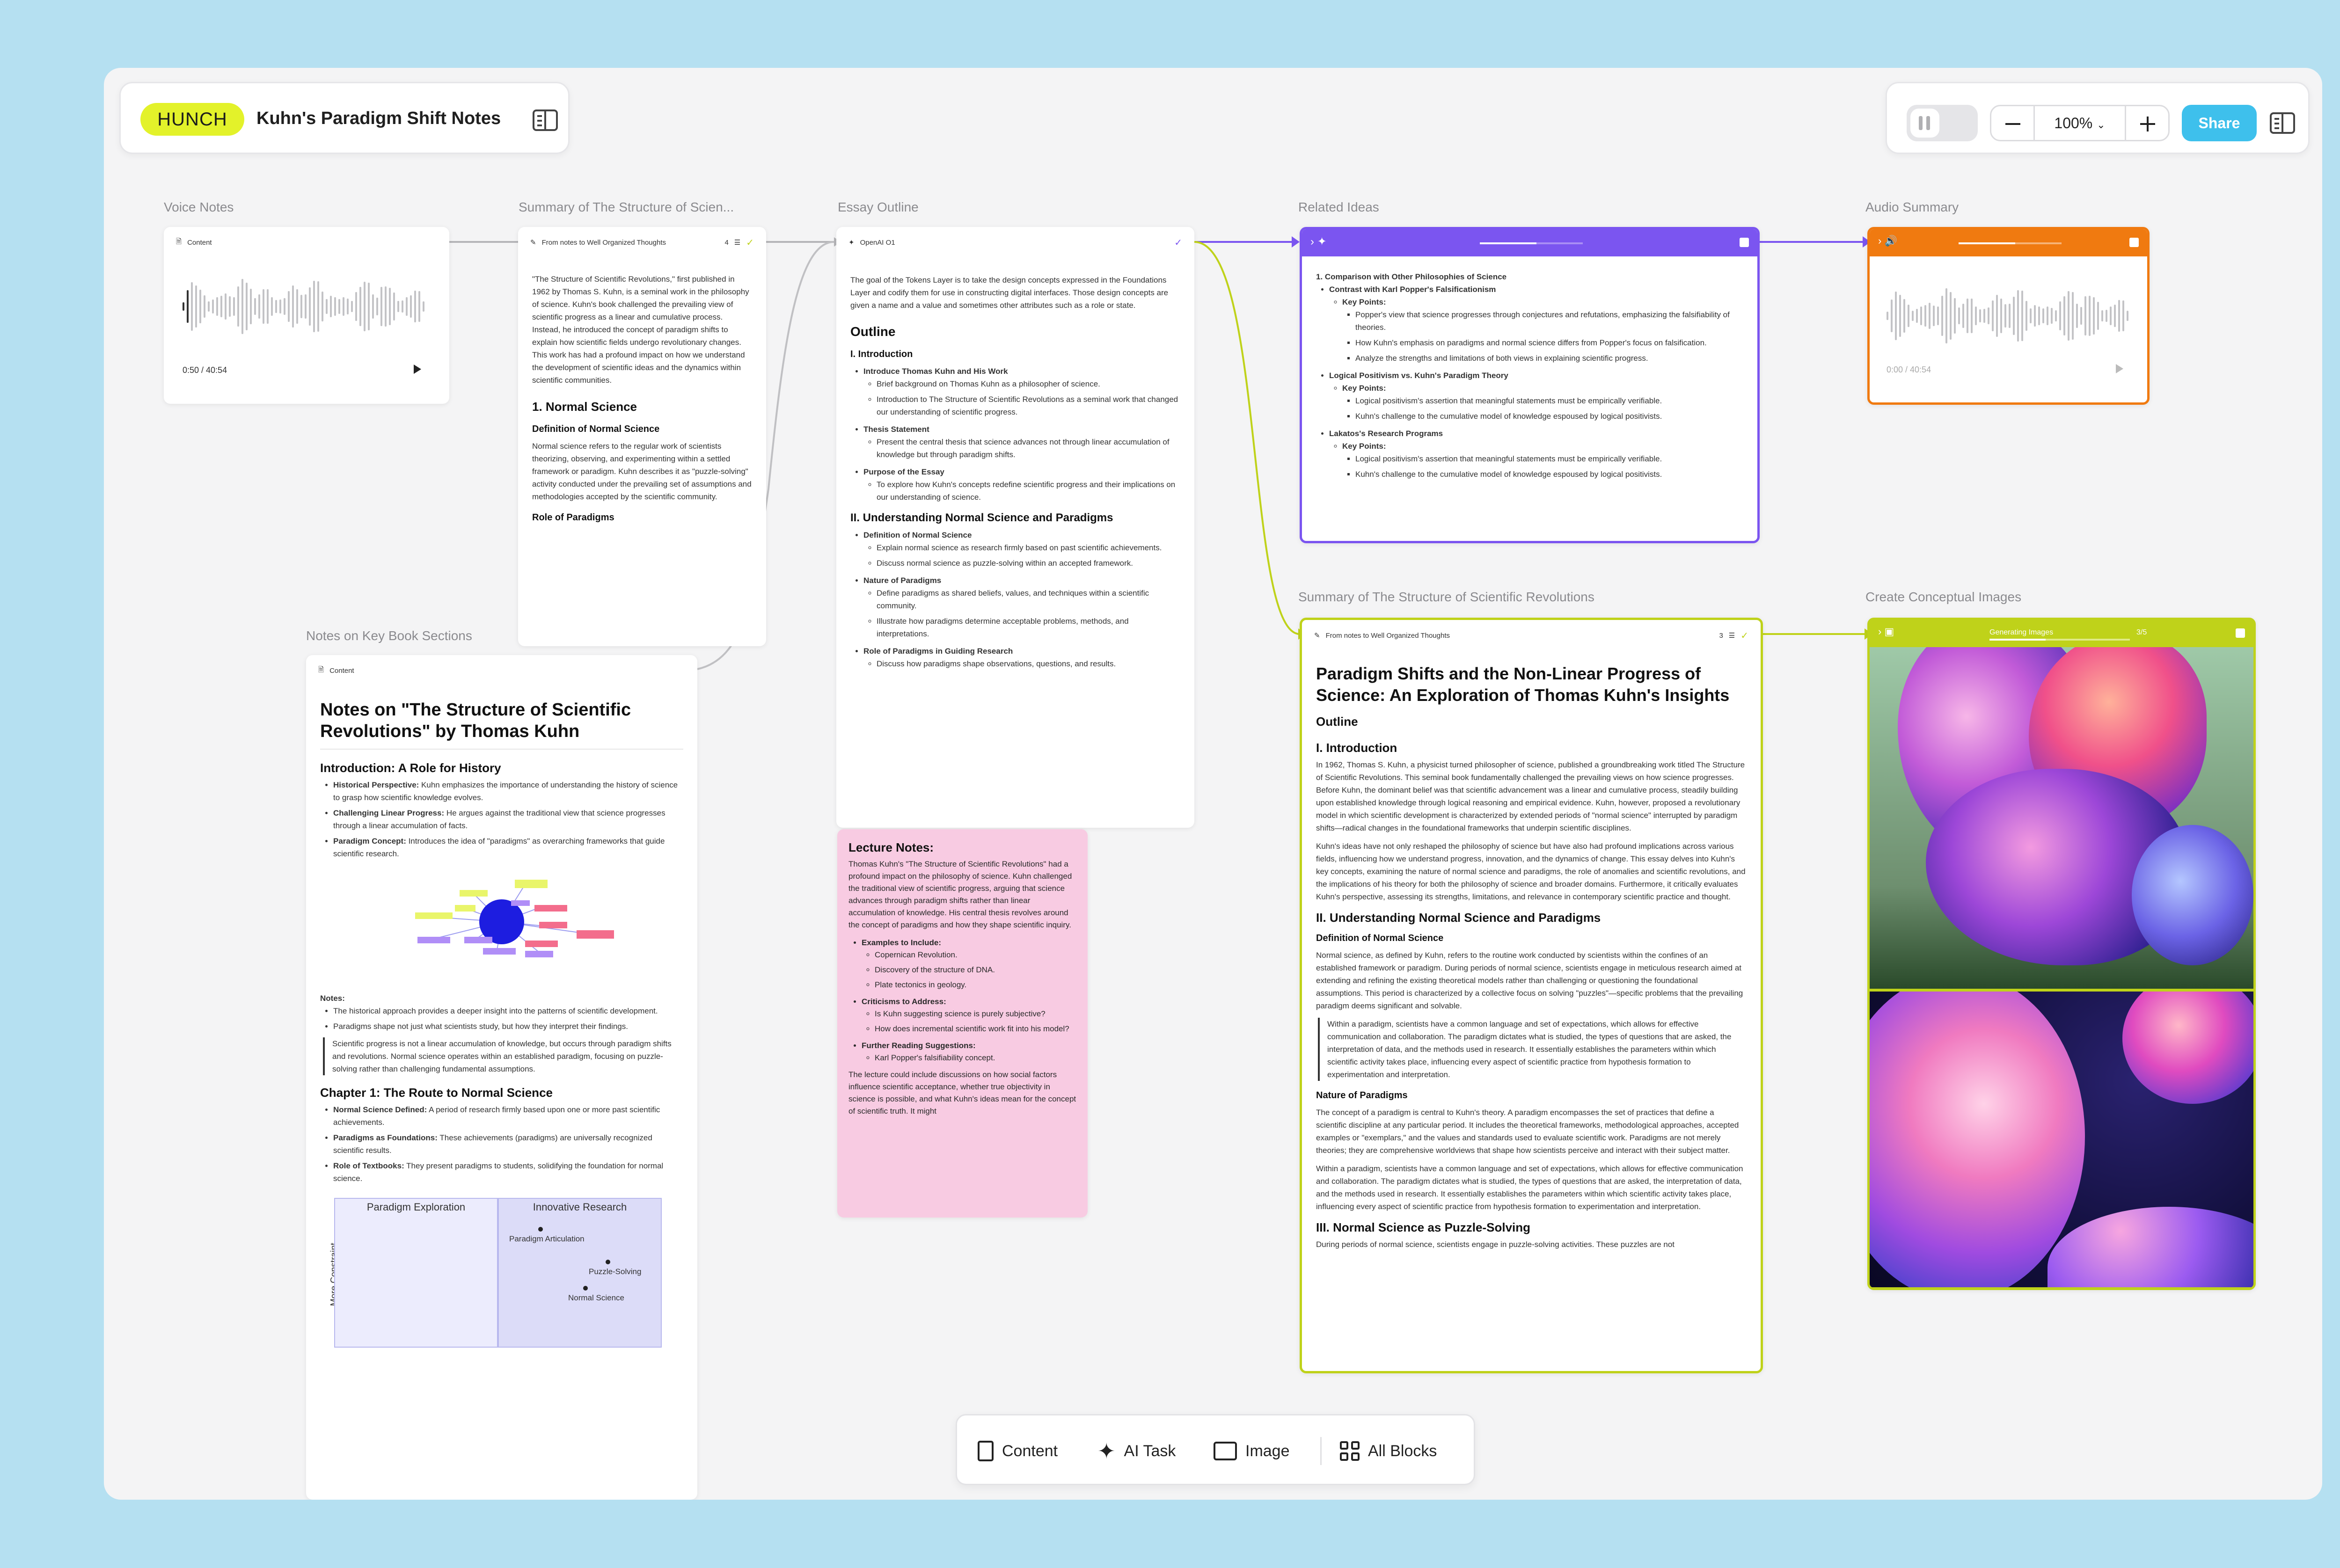 This screenshot has height=1568, width=2340. I want to click on voice-notes-card: 🗎 Content 0:50 / 40:54, so click(306, 315).